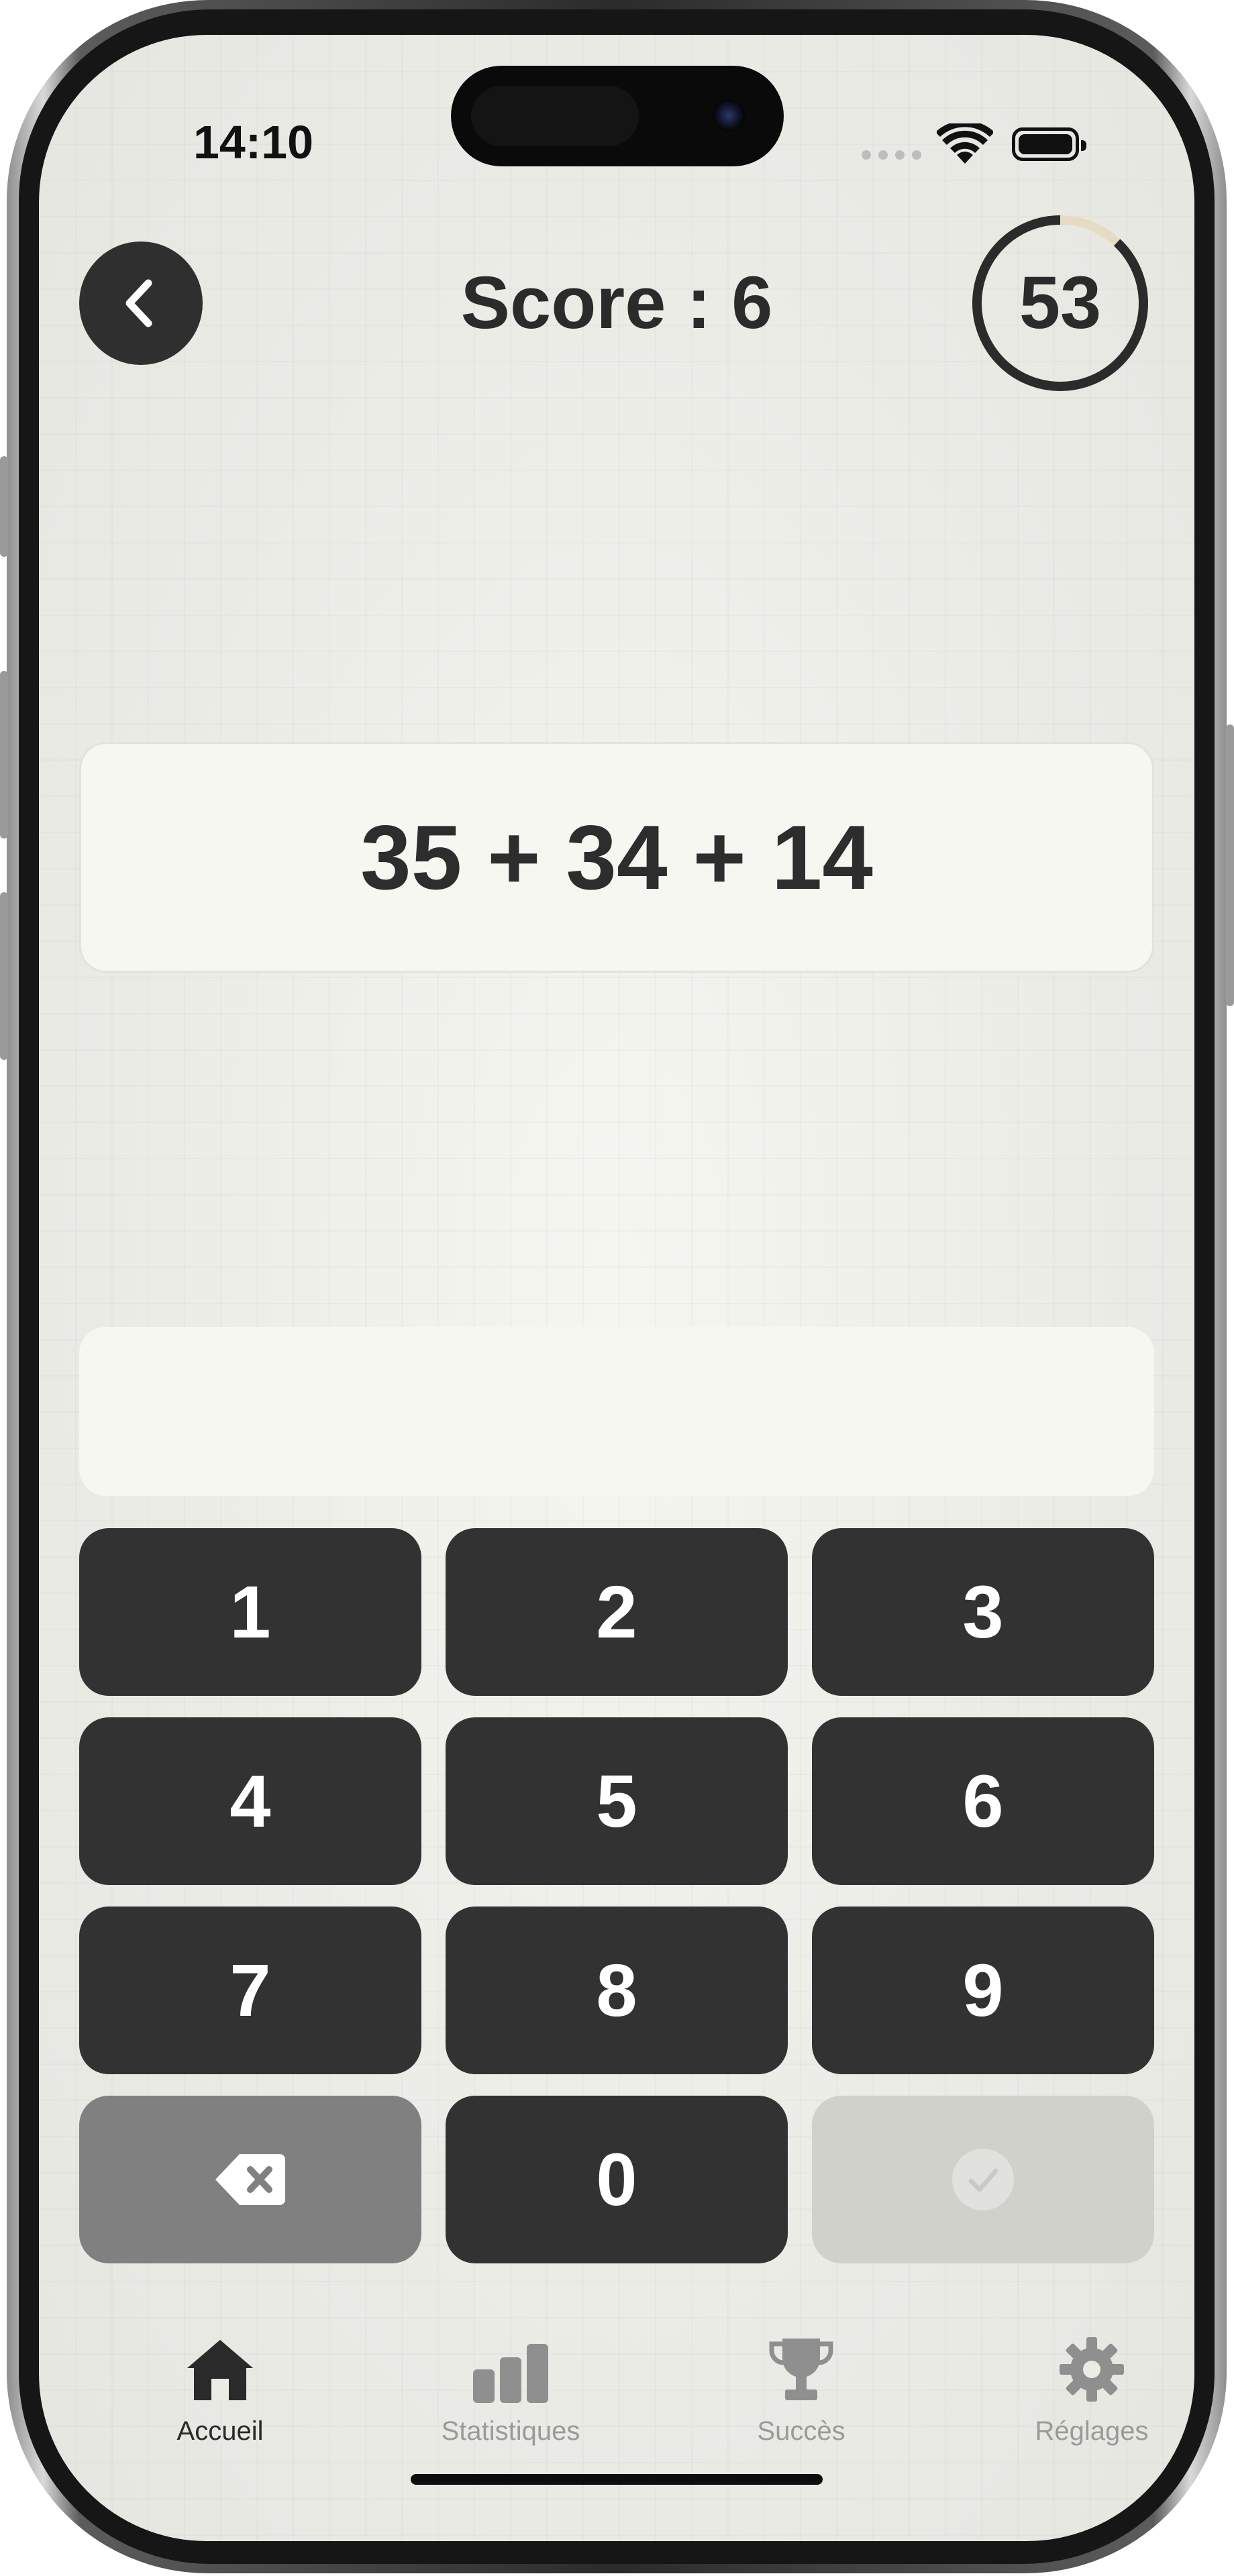 The width and height of the screenshot is (1234, 2576). What do you see at coordinates (253, 142) in the screenshot?
I see `status-time: 14:10` at bounding box center [253, 142].